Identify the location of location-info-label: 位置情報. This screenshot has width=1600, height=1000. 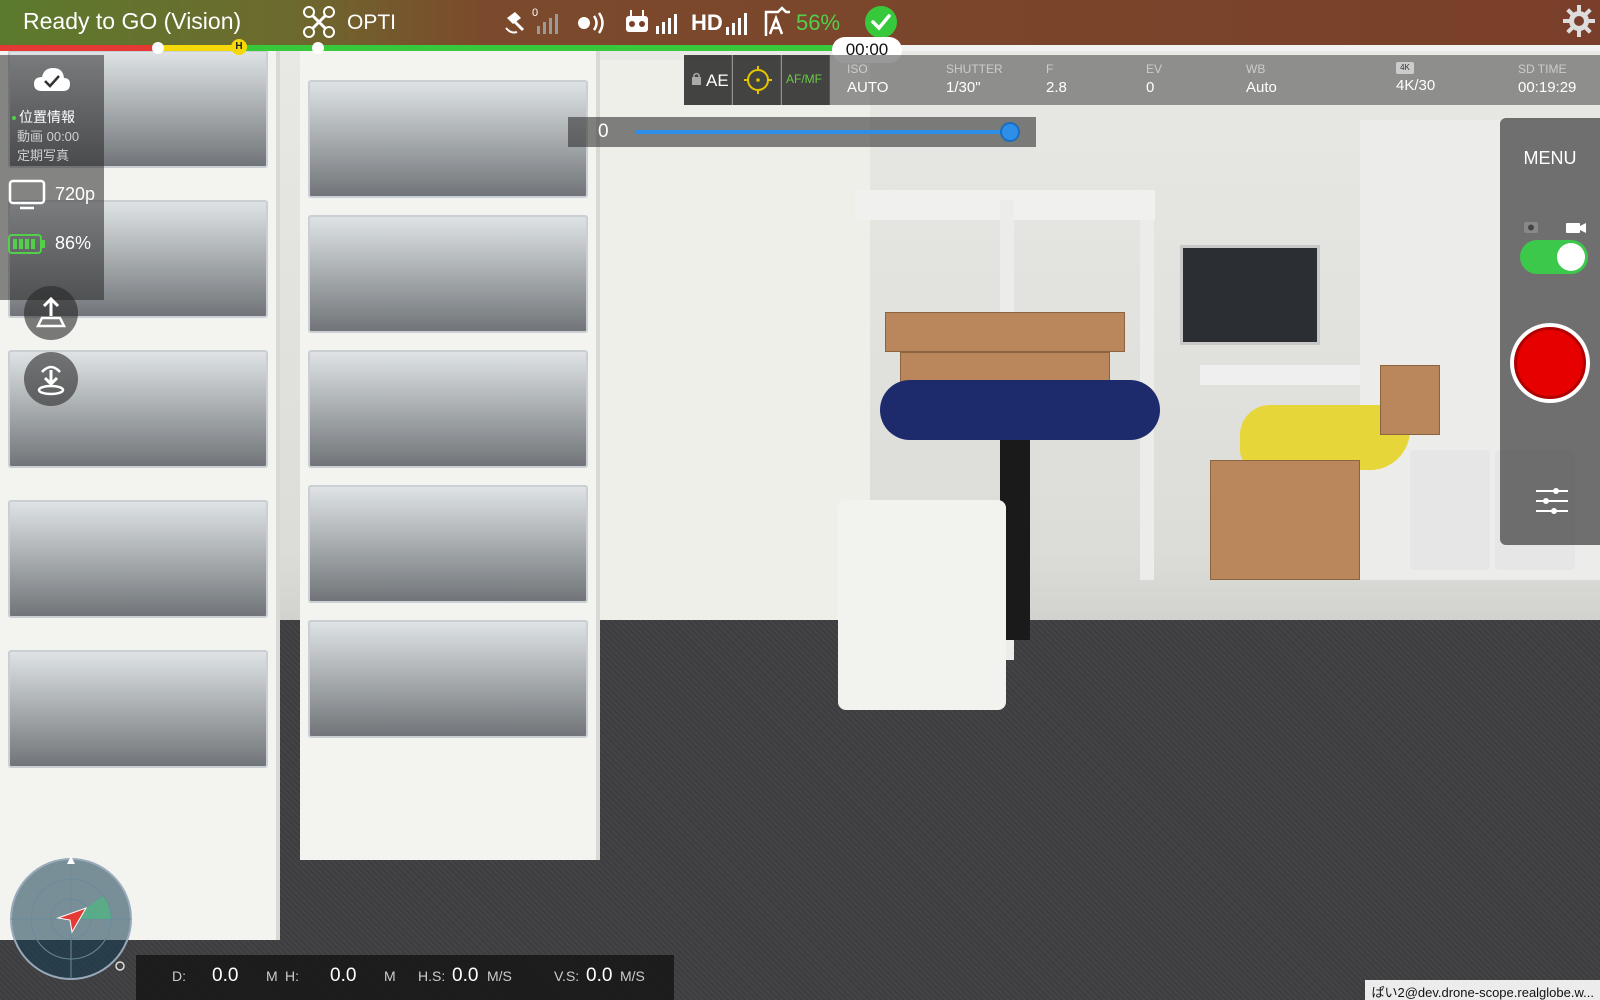
(43, 117).